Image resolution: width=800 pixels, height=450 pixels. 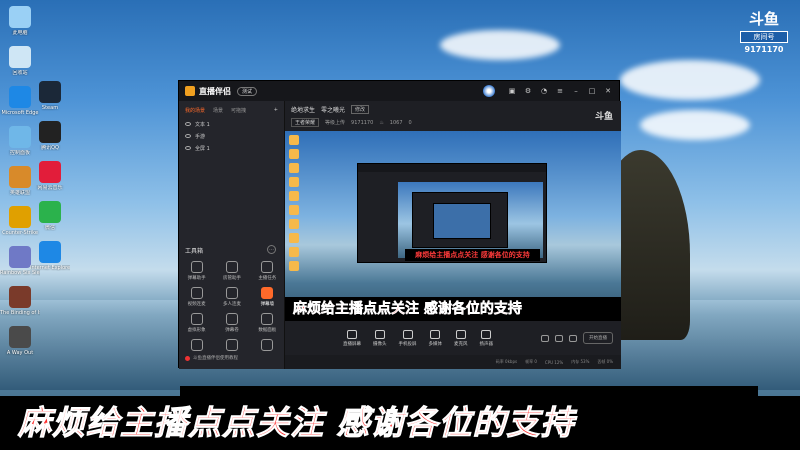 What do you see at coordinates (231, 124) in the screenshot?
I see `source-item: 文本 1` at bounding box center [231, 124].